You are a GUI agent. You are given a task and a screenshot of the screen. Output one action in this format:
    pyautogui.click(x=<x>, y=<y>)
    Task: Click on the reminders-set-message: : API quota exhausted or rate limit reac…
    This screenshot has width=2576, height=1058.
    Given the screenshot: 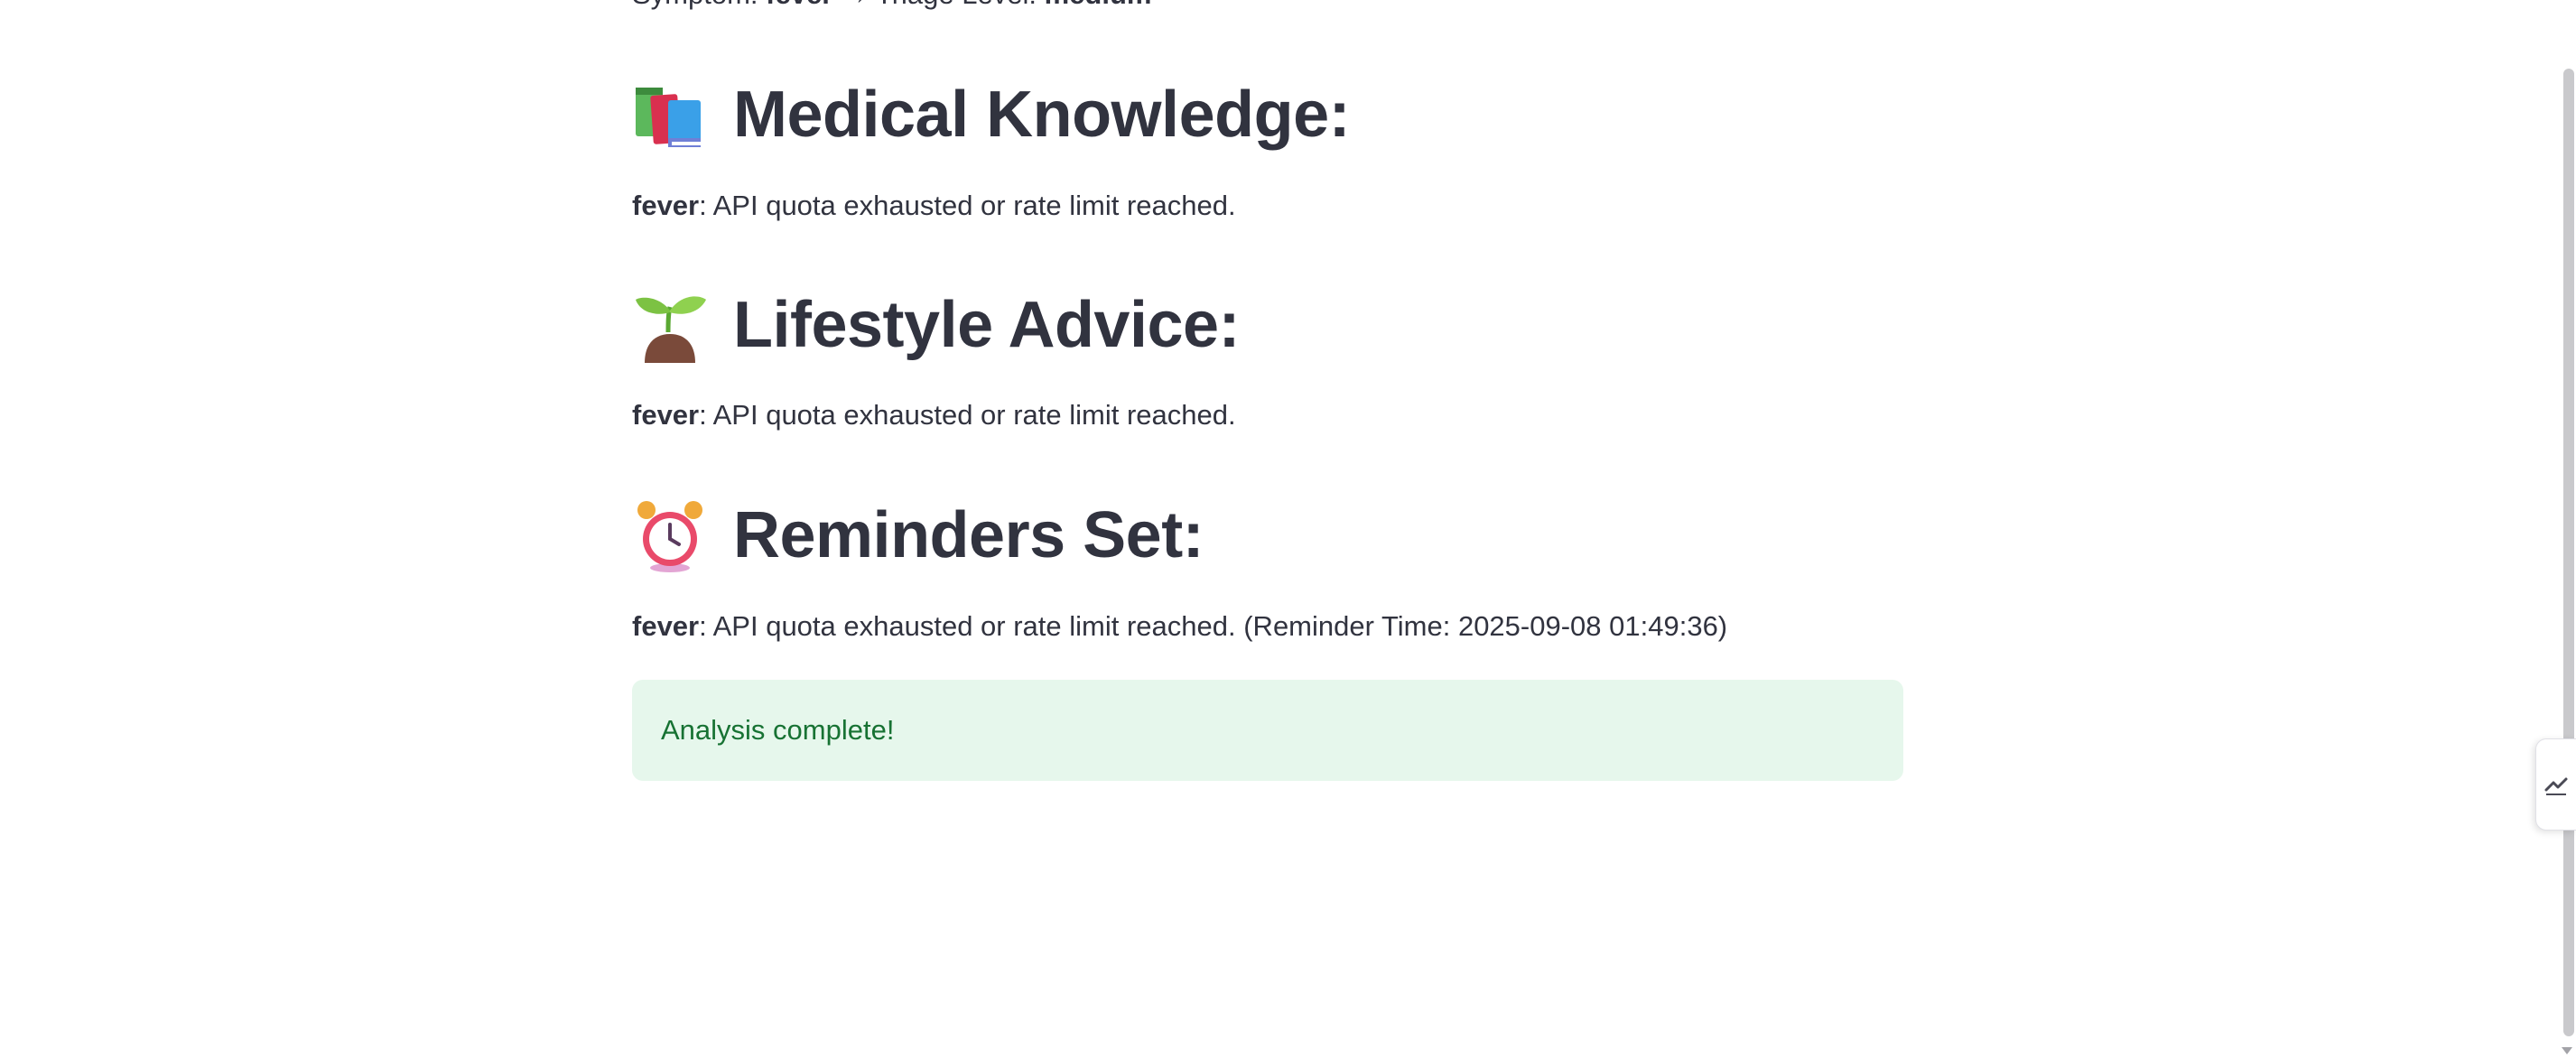 What is the action you would take?
    pyautogui.click(x=1213, y=626)
    